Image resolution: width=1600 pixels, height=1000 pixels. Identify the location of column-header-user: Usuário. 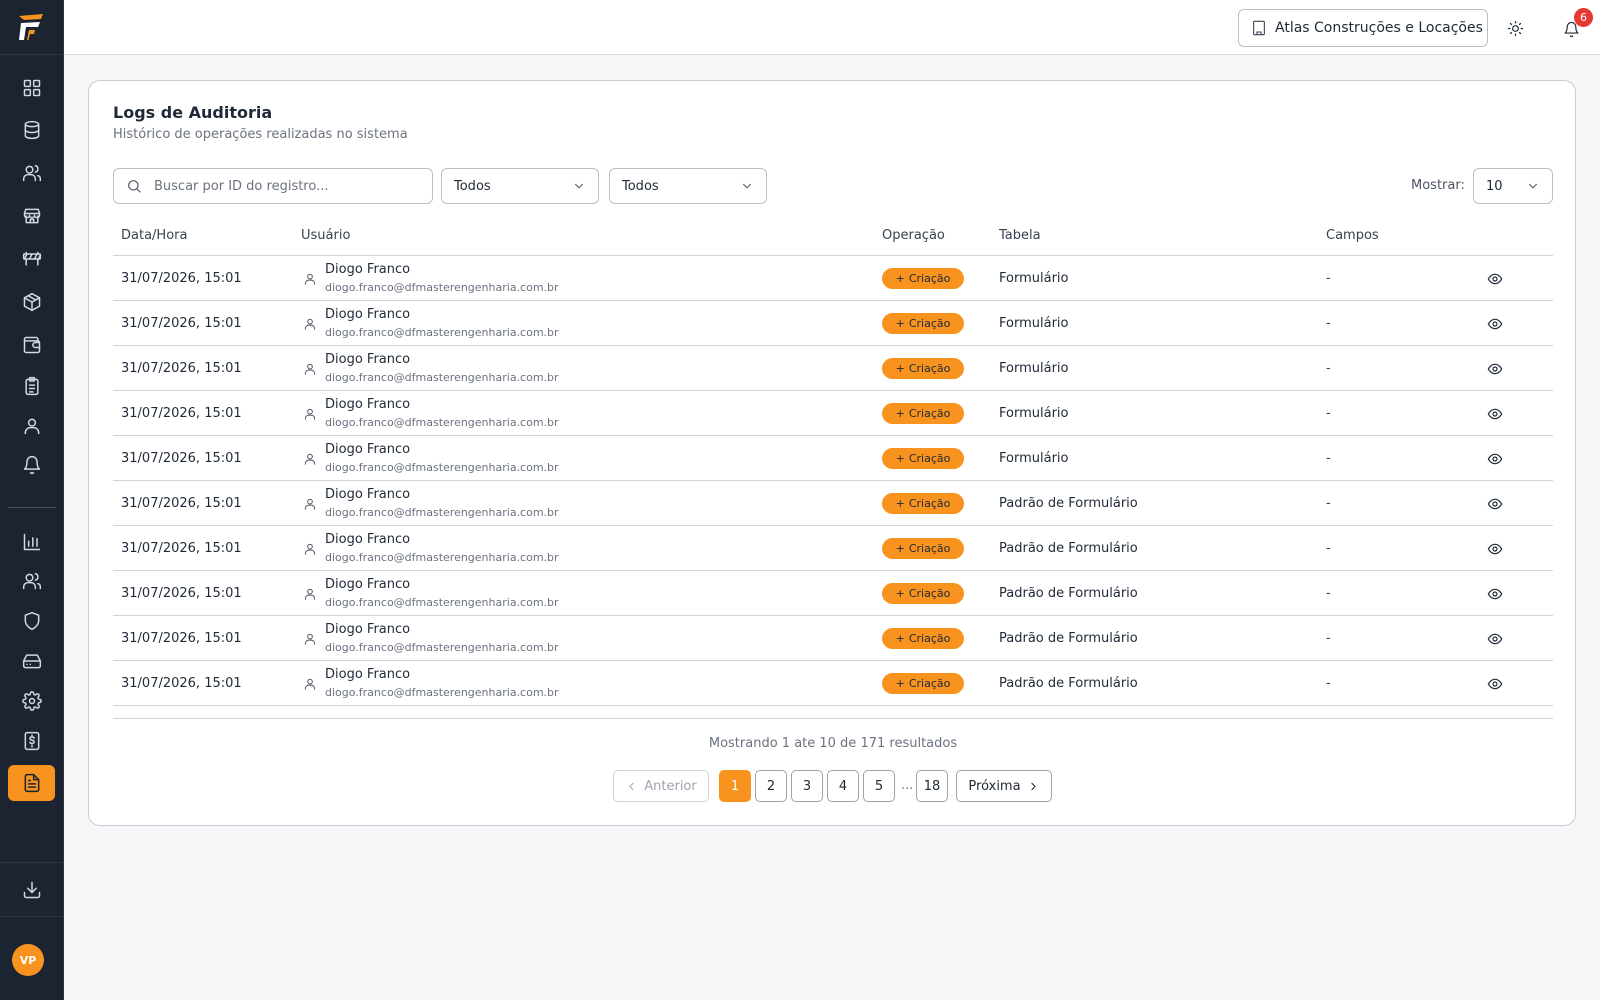
(325, 235).